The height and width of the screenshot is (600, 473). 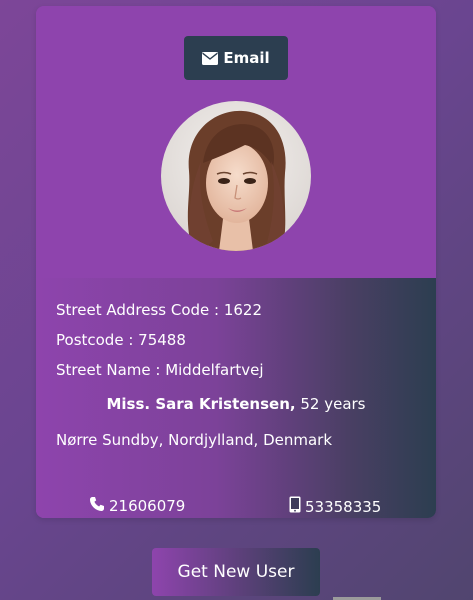 I want to click on street-address-code: Street Address Code : 1622, so click(x=159, y=310).